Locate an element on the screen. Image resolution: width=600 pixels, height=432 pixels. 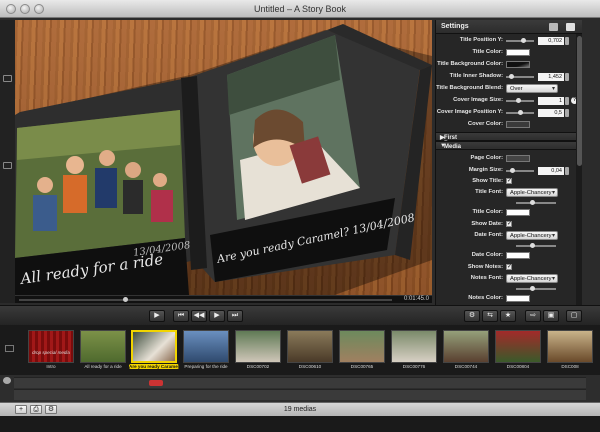
title-bg-color-row: Title Background Color: is located at coordinates (509, 65).